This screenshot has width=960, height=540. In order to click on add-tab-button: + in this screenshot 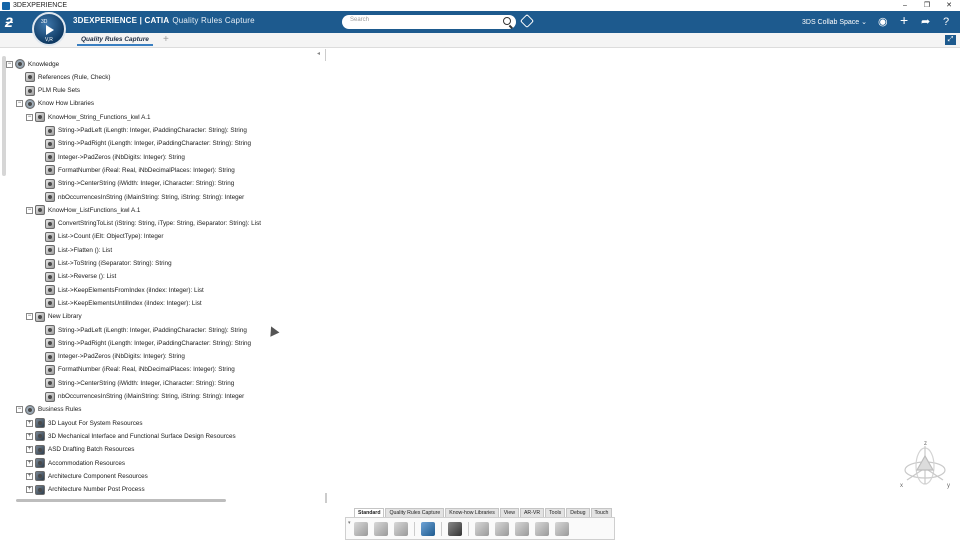, I will do `click(166, 39)`.